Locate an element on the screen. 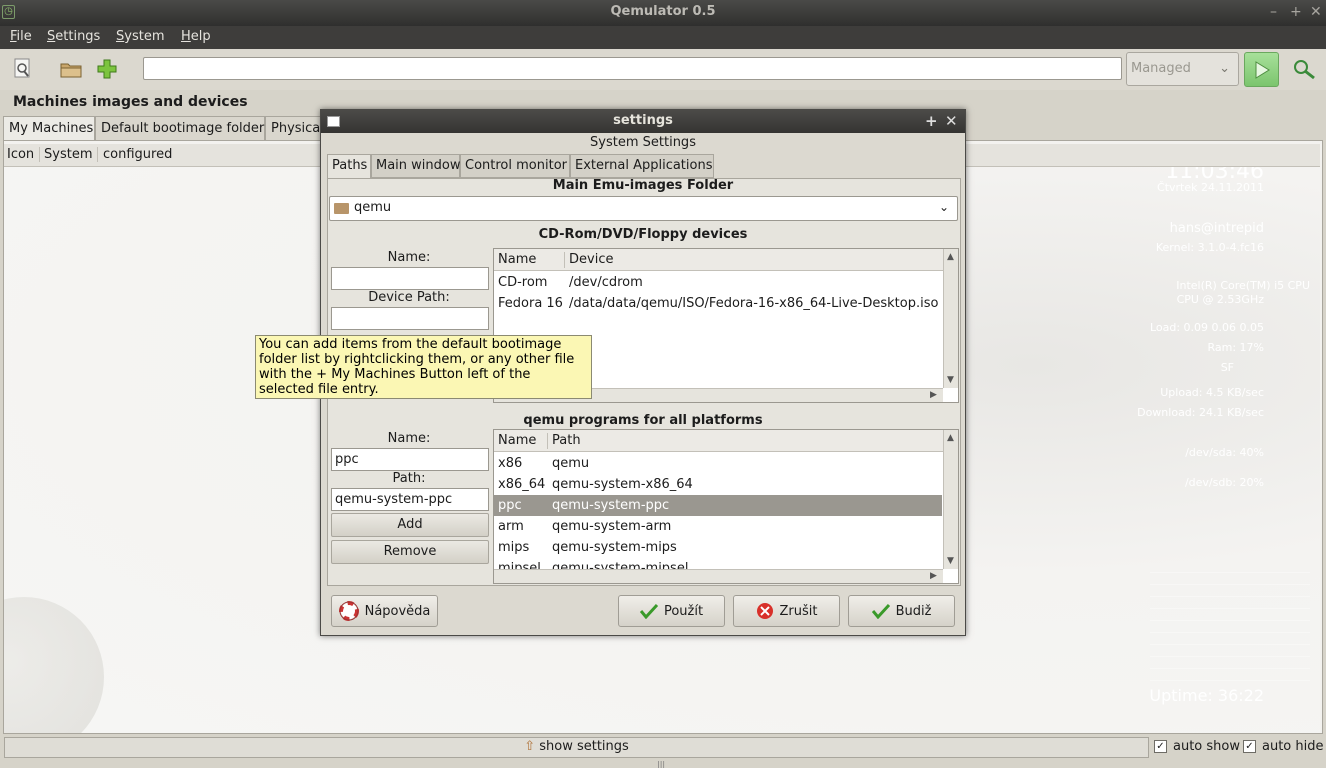  column-path: Path is located at coordinates (564, 441).